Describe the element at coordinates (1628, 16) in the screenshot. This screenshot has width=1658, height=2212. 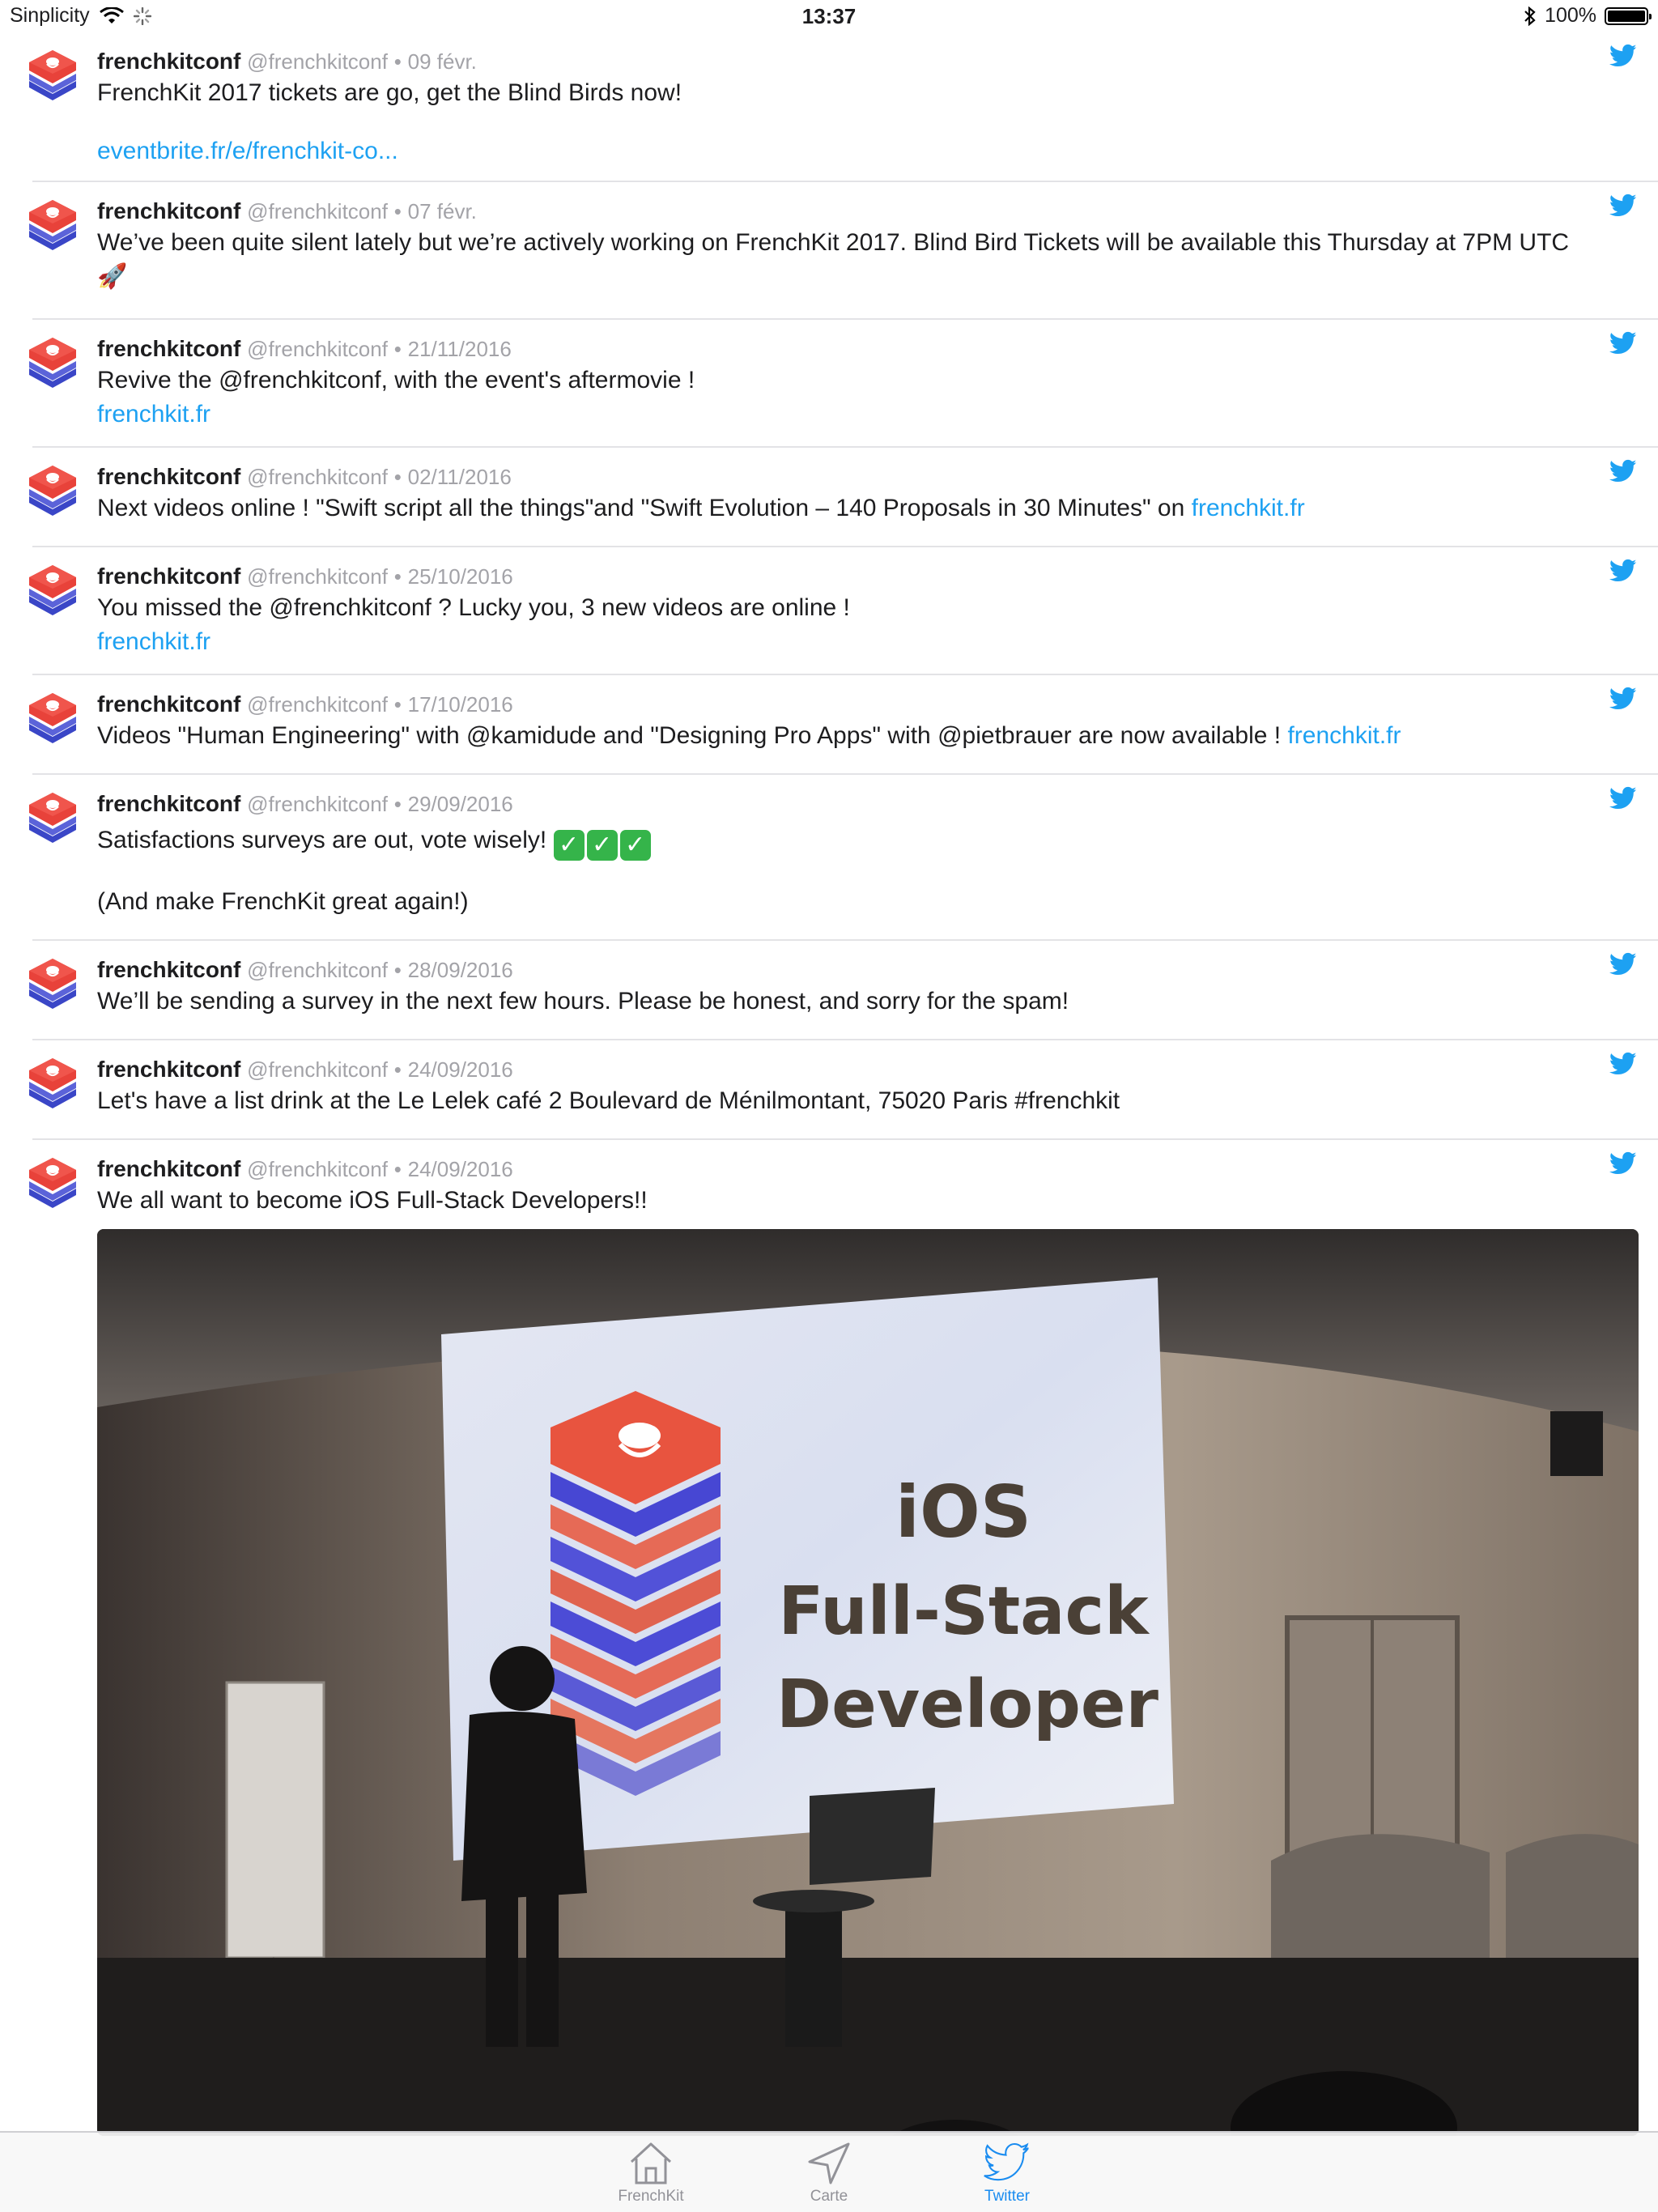
I see `battery-icon` at that location.